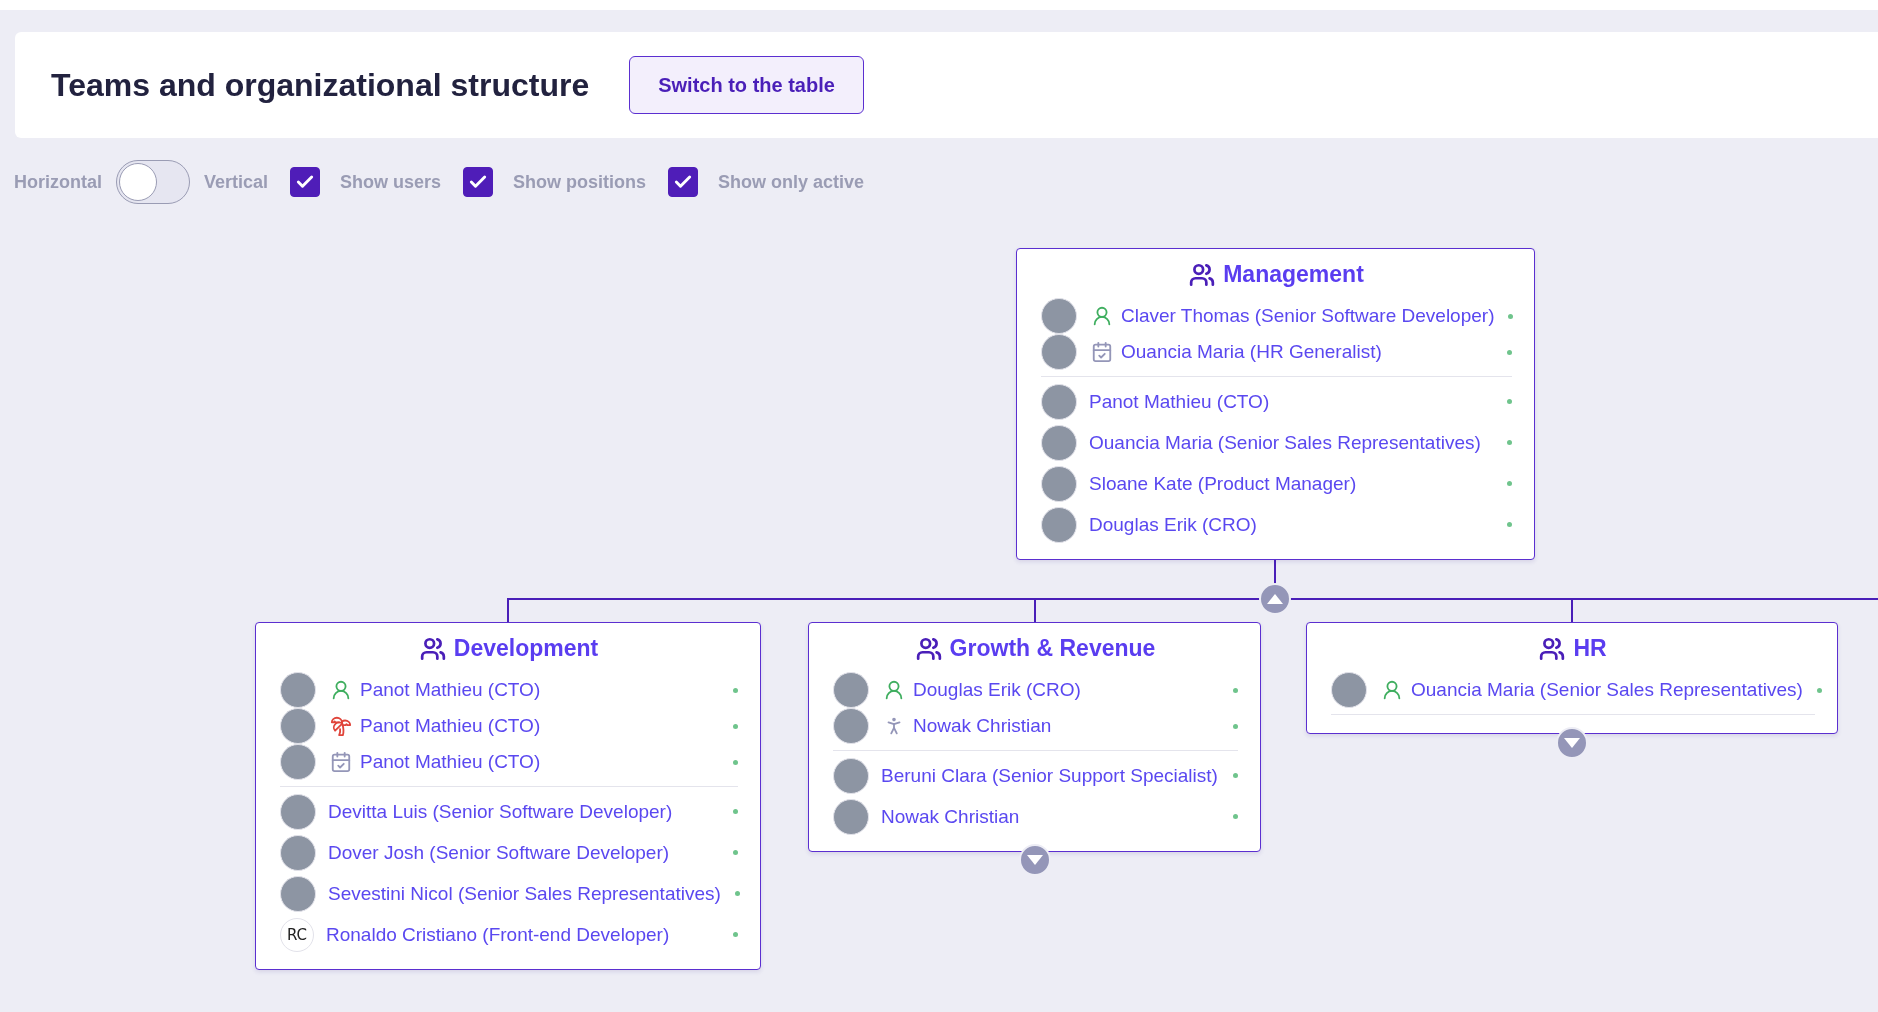 The height and width of the screenshot is (1012, 1878). Describe the element at coordinates (1293, 274) in the screenshot. I see `team-name: Management` at that location.